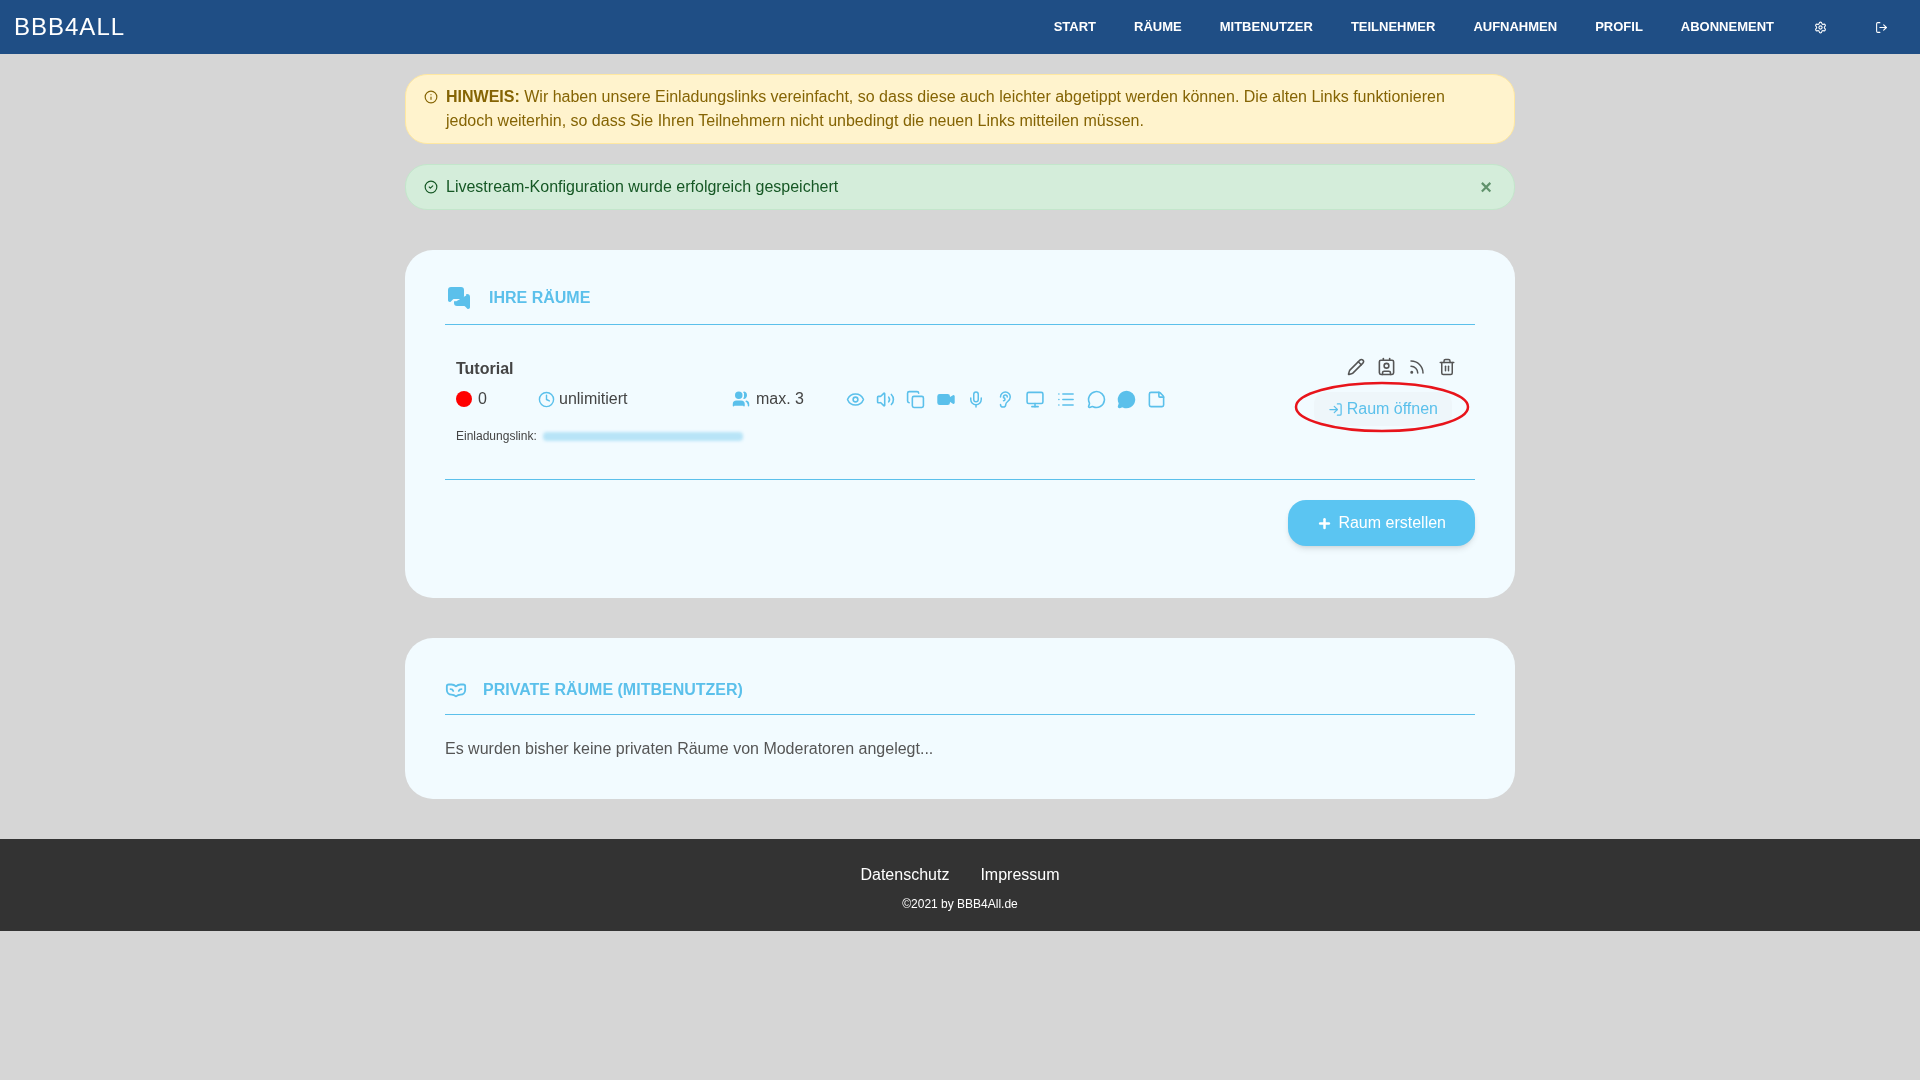 The height and width of the screenshot is (1080, 1920). I want to click on users-icon, so click(741, 399).